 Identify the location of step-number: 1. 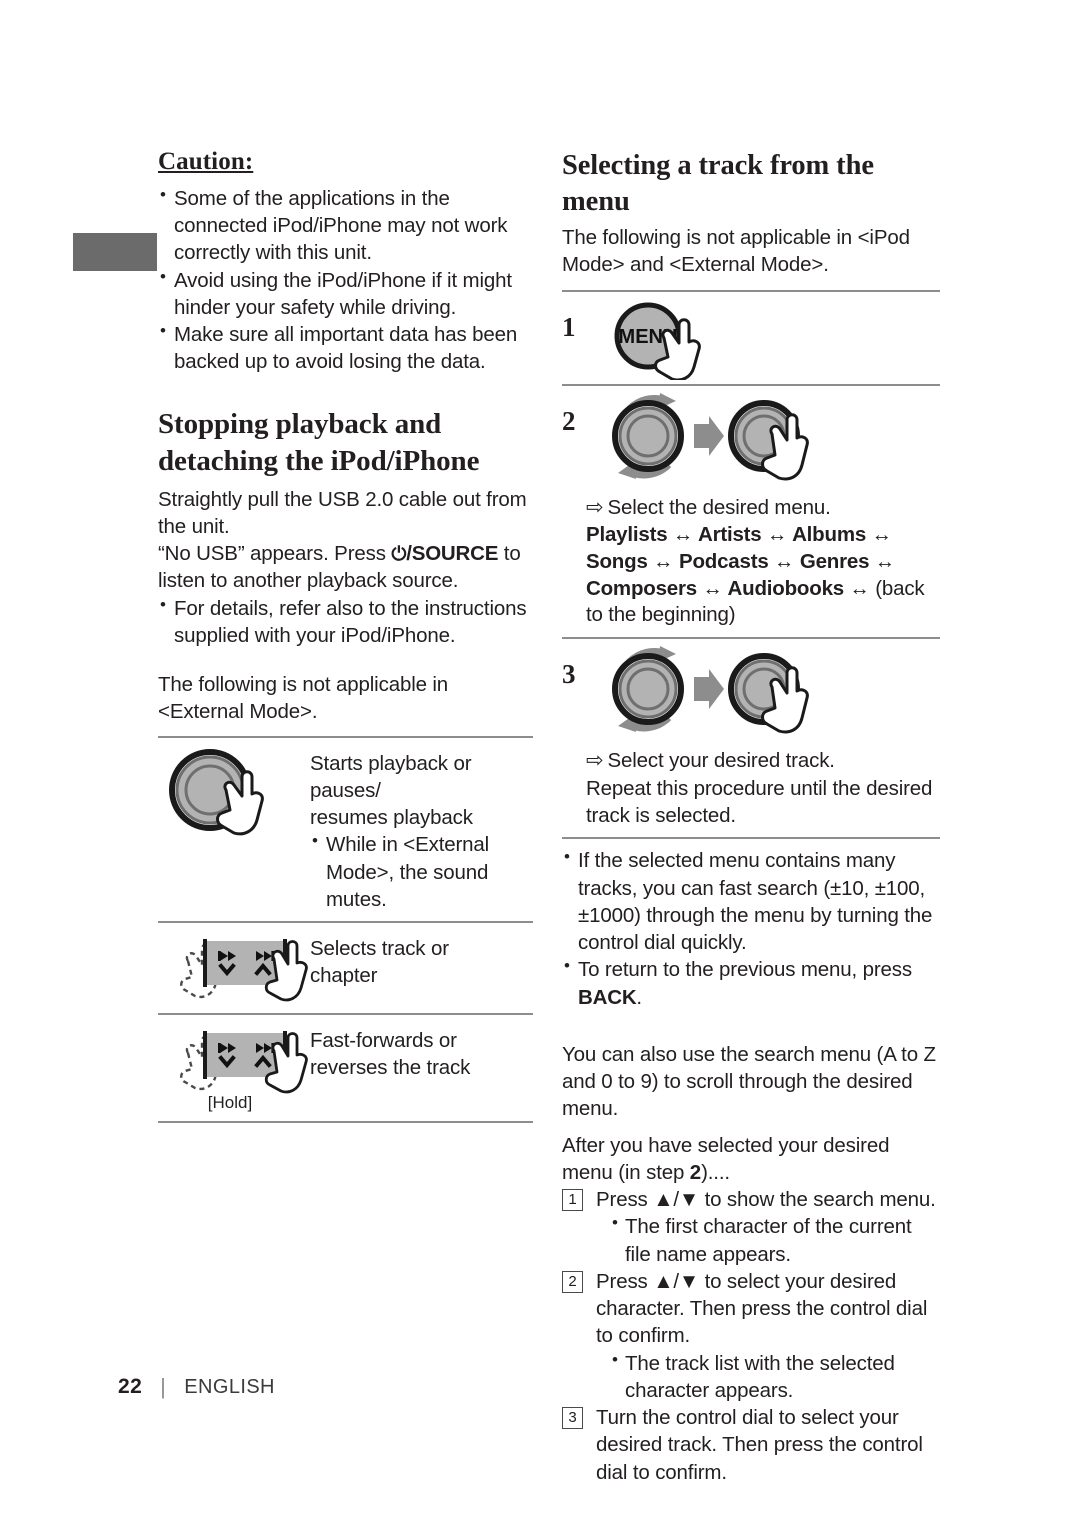
(569, 327).